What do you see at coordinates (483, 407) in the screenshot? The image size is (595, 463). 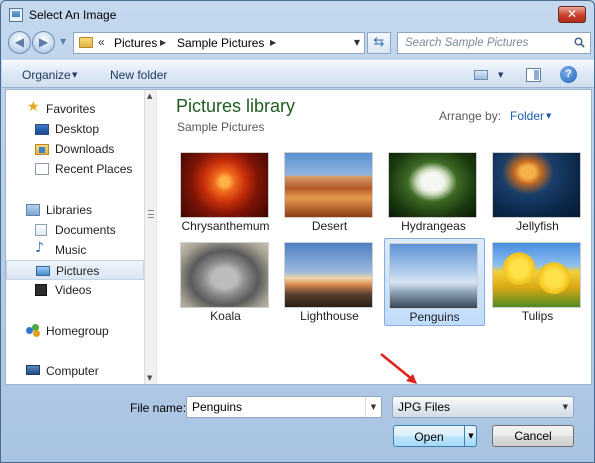 I see `file-type-select: JPG Files ▼` at bounding box center [483, 407].